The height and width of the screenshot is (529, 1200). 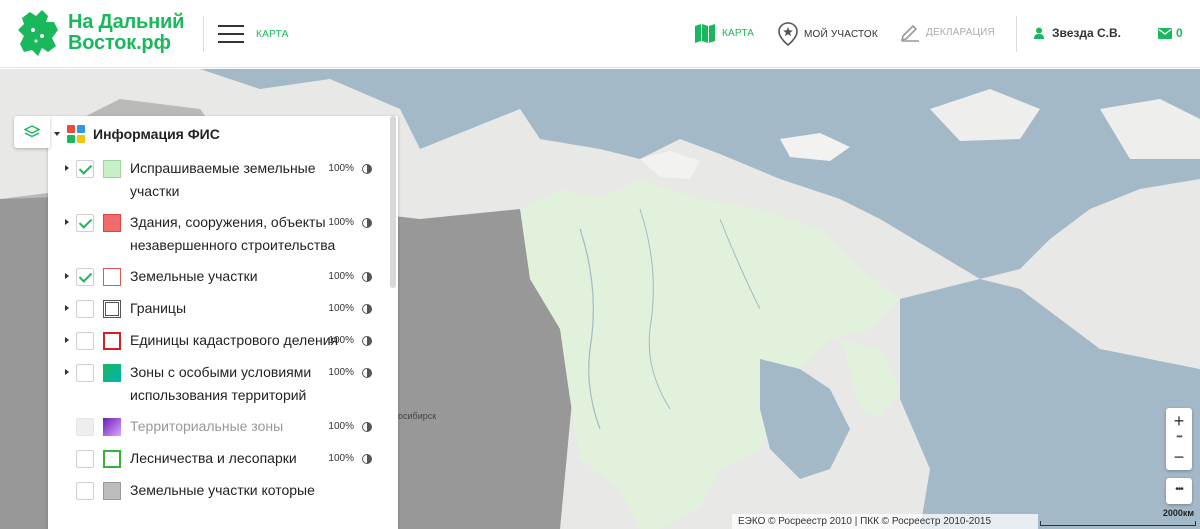 I want to click on zoom-control: + ••• −, so click(x=1179, y=439).